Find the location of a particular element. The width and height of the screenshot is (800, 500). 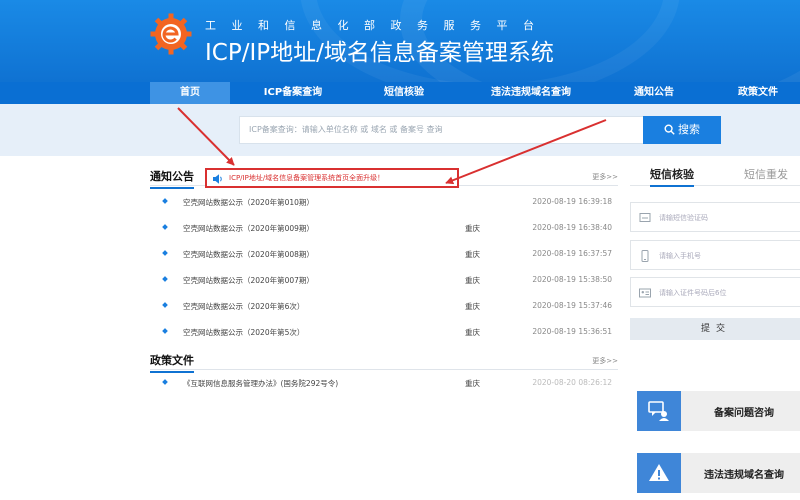

notice-row-date: 2020-08-19 15:37:46 is located at coordinates (572, 305).